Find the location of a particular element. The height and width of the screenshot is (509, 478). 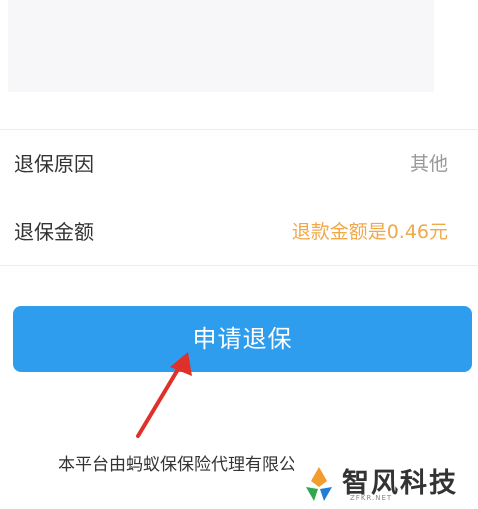

watermark-logo-icon is located at coordinates (319, 484).